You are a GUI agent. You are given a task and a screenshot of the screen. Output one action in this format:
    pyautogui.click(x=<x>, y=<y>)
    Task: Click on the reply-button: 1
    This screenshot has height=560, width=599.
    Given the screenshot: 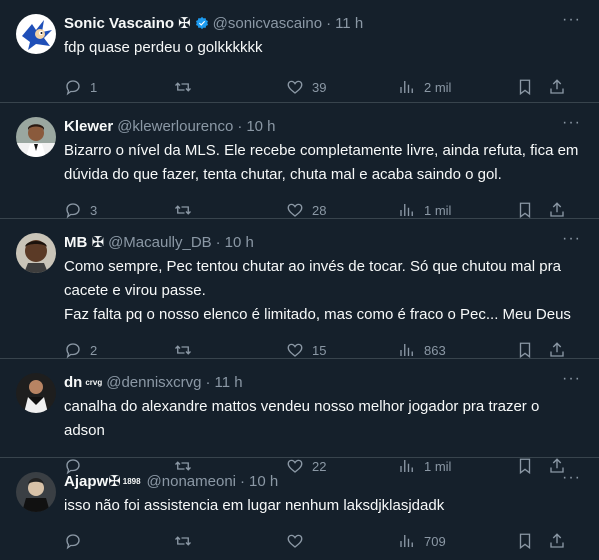 What is the action you would take?
    pyautogui.click(x=119, y=87)
    